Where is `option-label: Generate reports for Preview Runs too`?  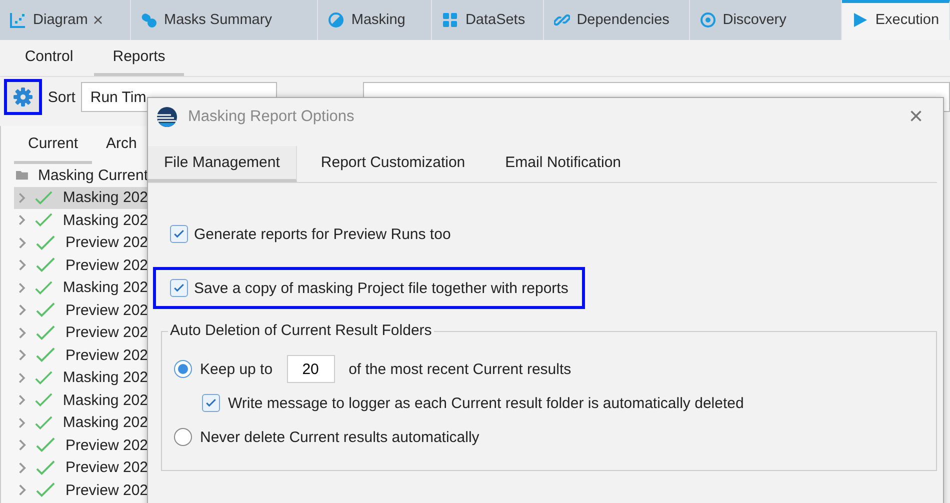 option-label: Generate reports for Preview Runs too is located at coordinates (322, 234).